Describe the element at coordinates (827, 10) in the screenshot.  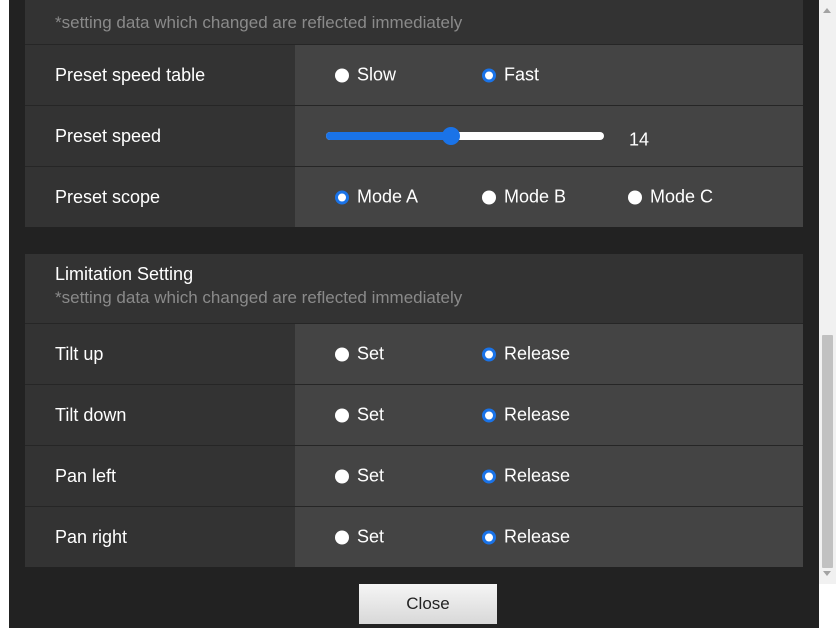
I see `scroll-up-arrow-icon` at that location.